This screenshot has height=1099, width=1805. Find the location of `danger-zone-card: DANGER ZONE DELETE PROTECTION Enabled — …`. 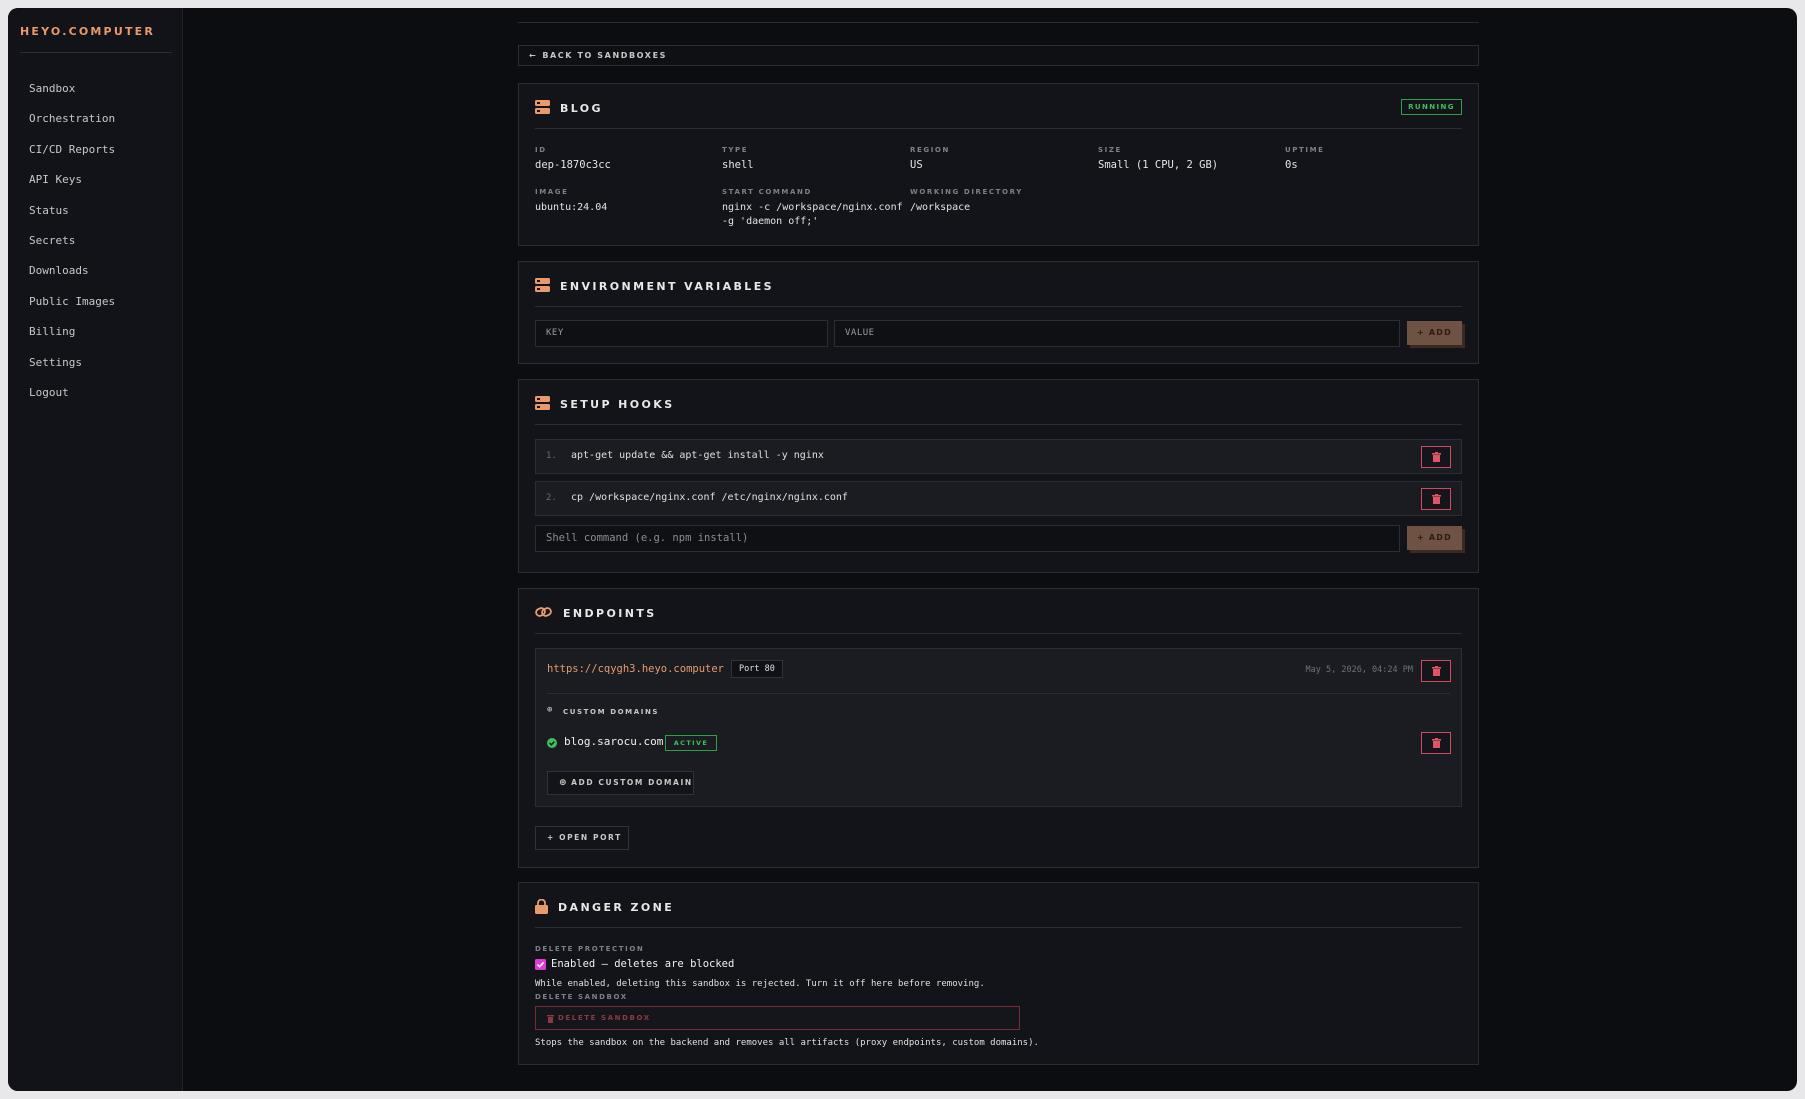

danger-zone-card: DANGER ZONE DELETE PROTECTION Enabled — … is located at coordinates (998, 973).